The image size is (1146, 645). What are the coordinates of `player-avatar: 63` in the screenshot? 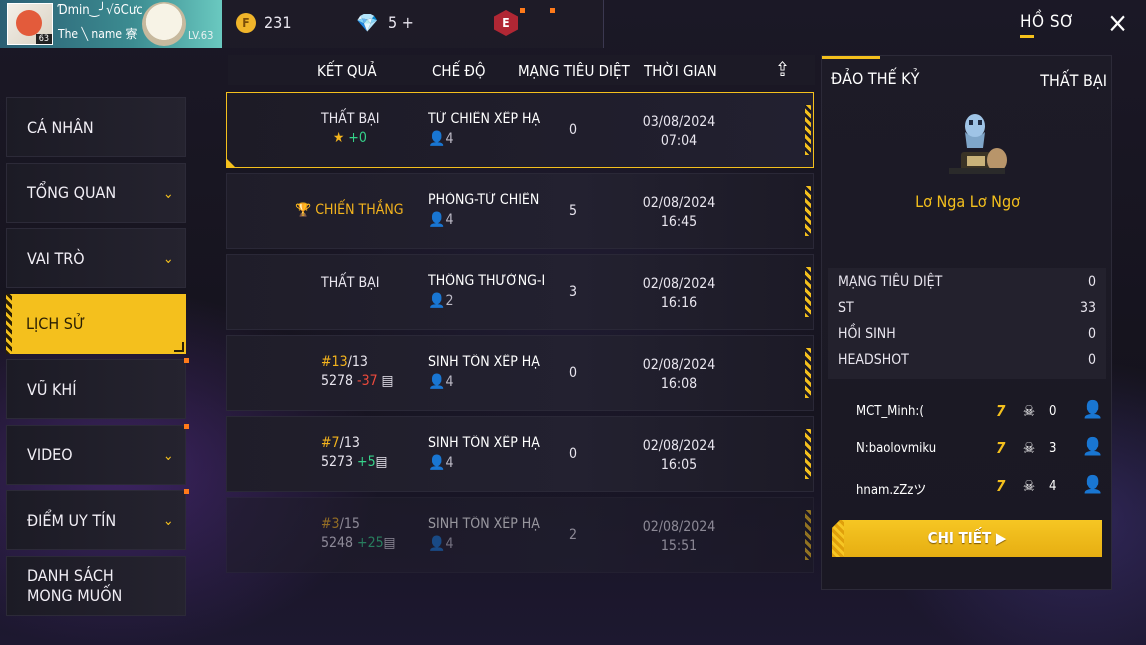 It's located at (30, 24).